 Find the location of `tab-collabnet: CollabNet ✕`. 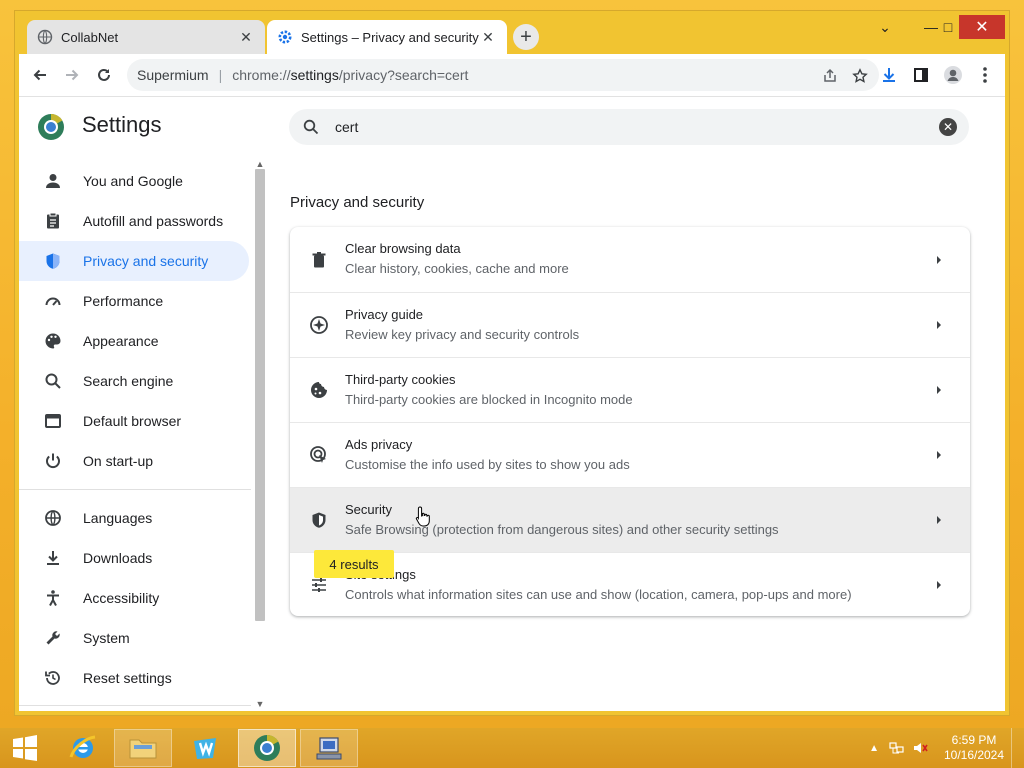

tab-collabnet: CollabNet ✕ is located at coordinates (146, 37).